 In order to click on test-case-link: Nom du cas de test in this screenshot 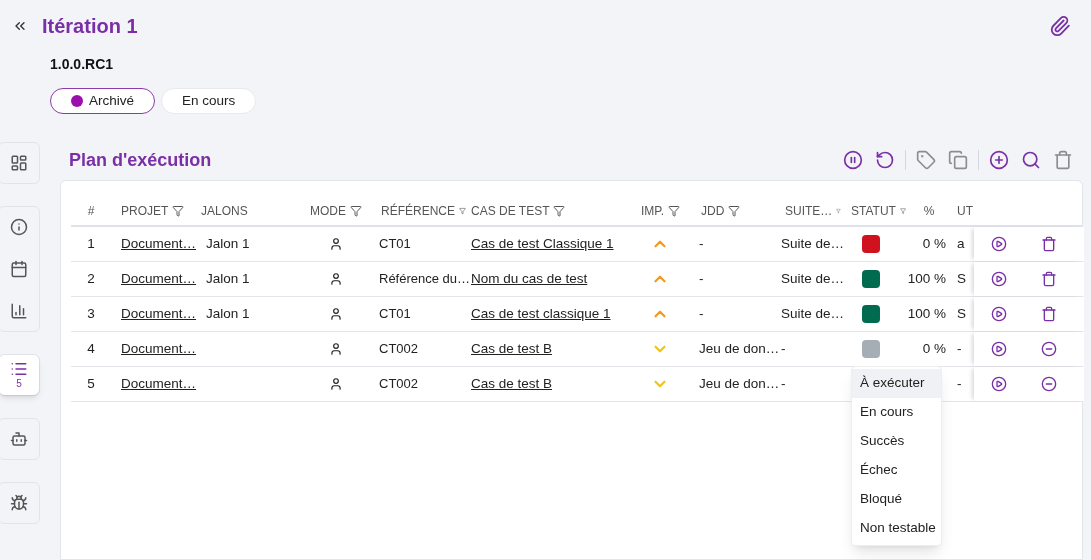, I will do `click(529, 279)`.